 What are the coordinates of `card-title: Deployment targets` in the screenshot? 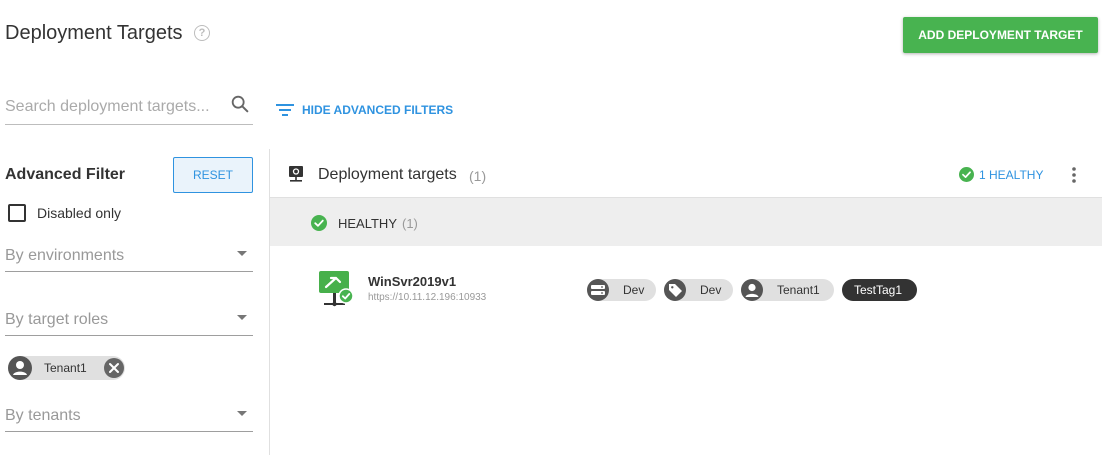 It's located at (387, 174).